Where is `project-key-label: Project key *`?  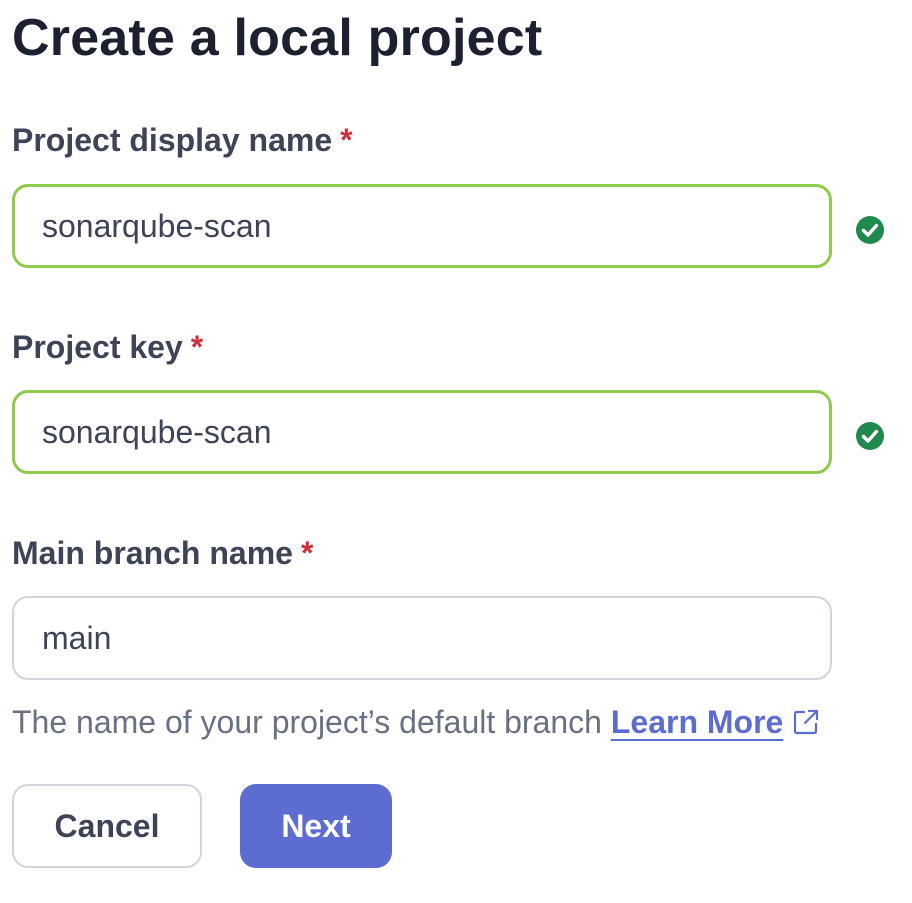 project-key-label: Project key * is located at coordinates (107, 347).